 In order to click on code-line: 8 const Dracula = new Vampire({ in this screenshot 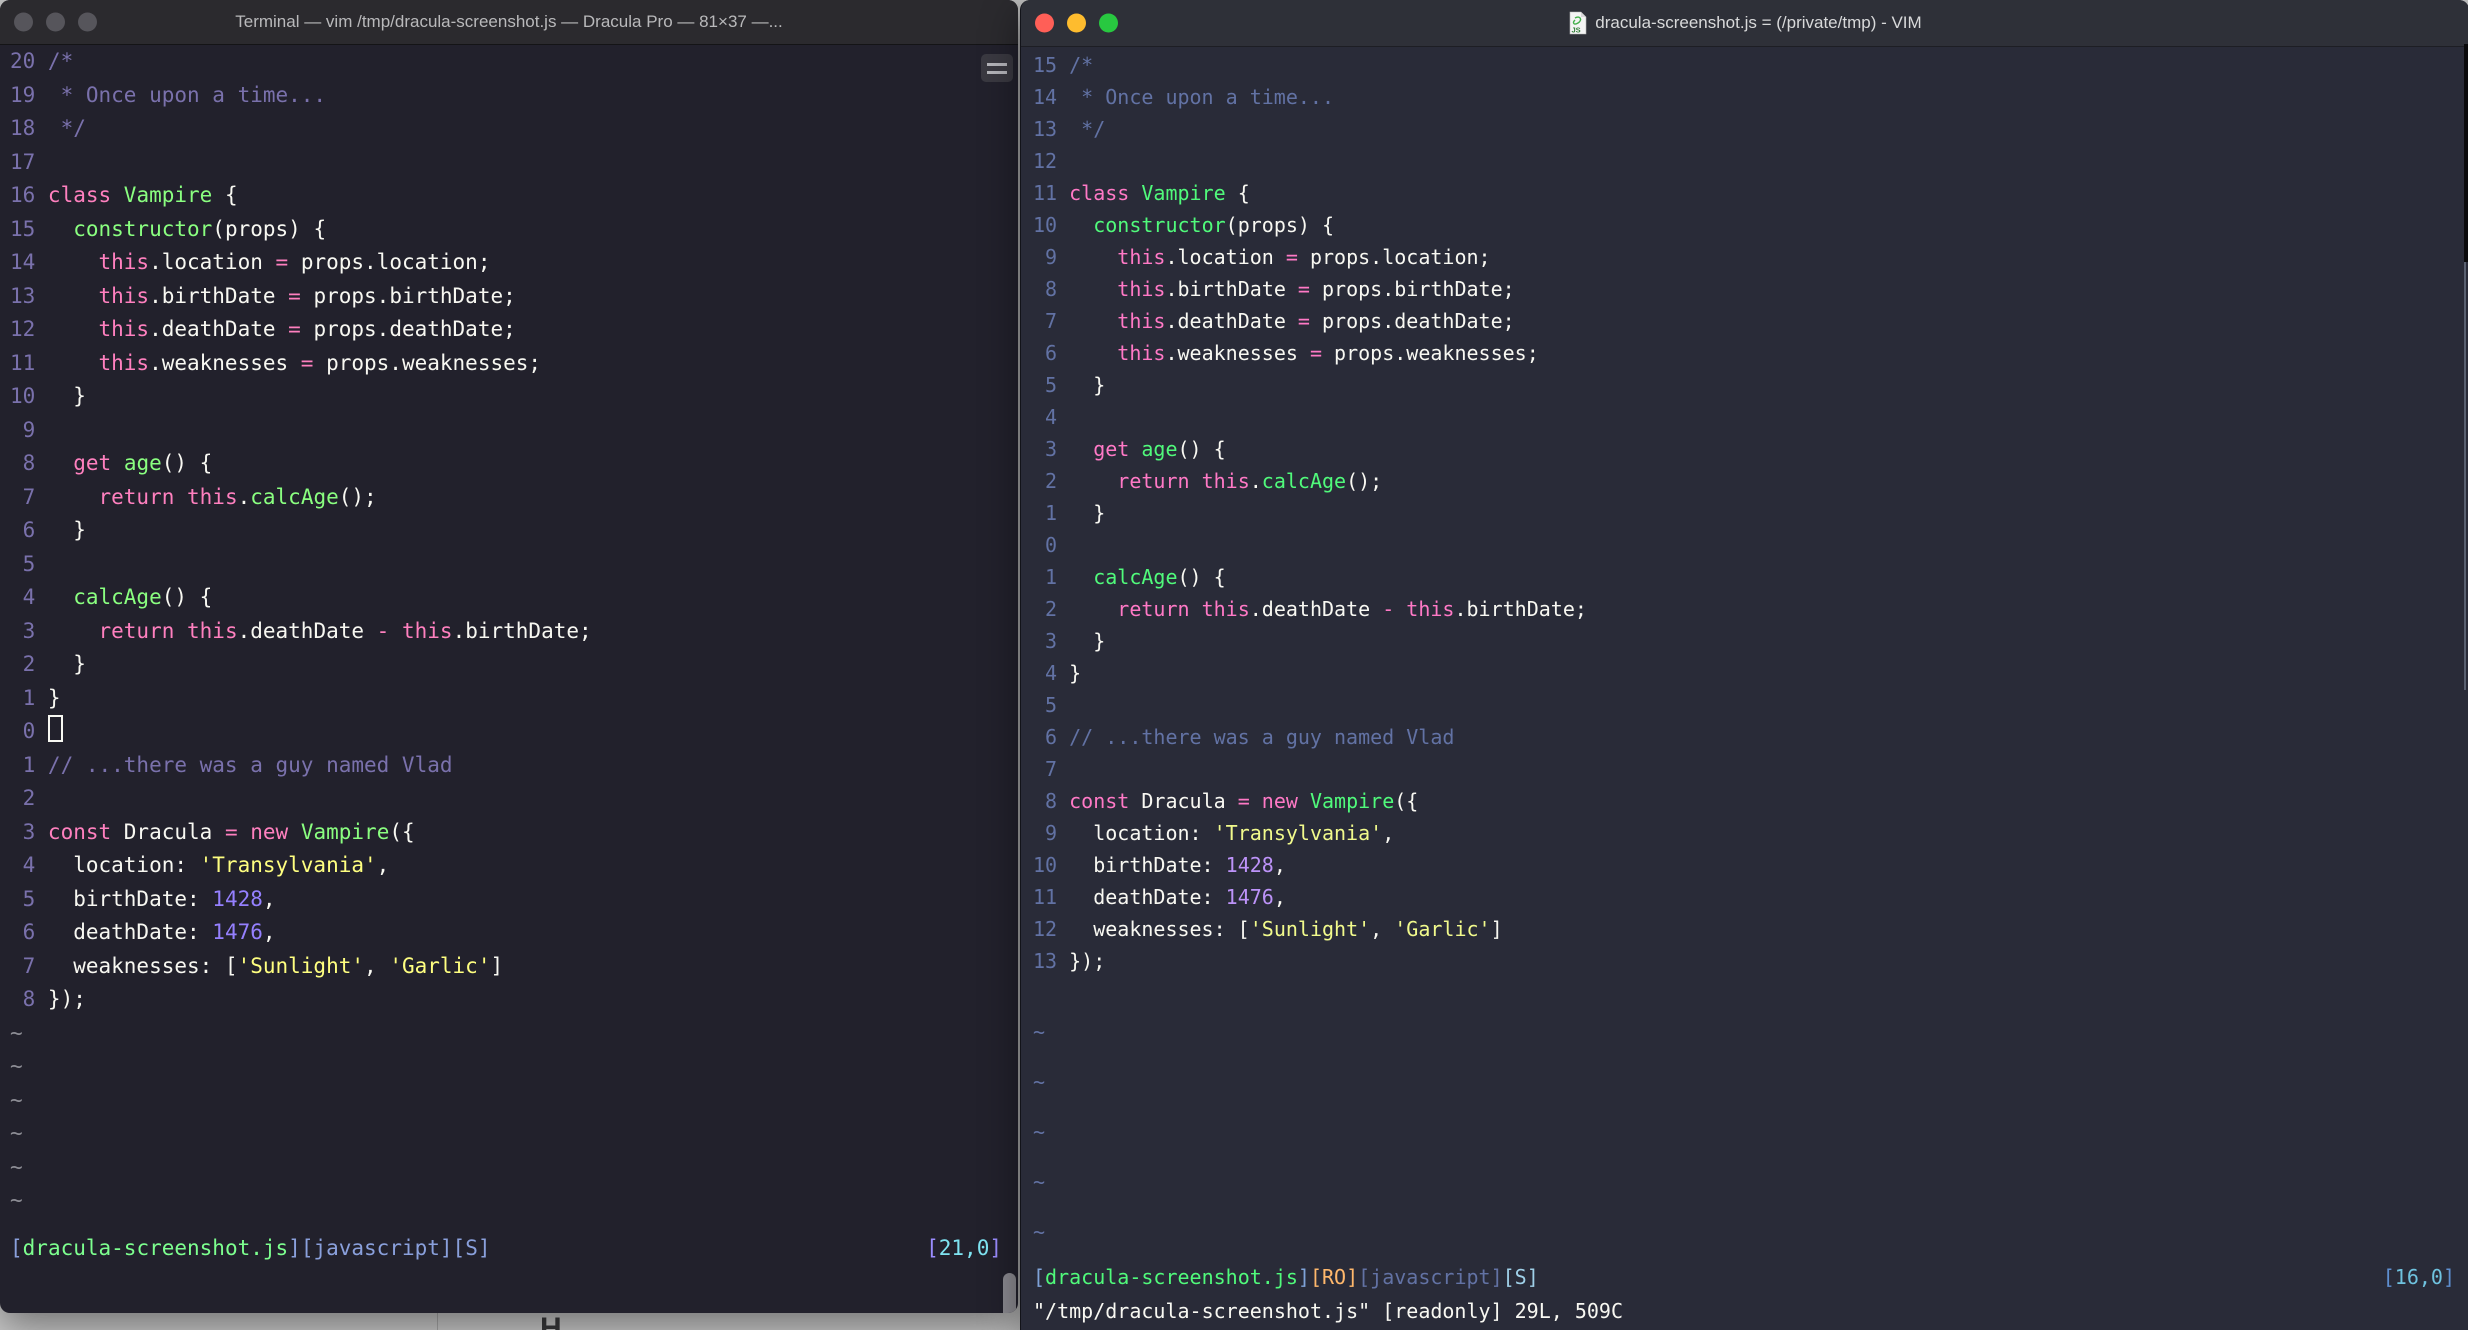, I will do `click(1750, 801)`.